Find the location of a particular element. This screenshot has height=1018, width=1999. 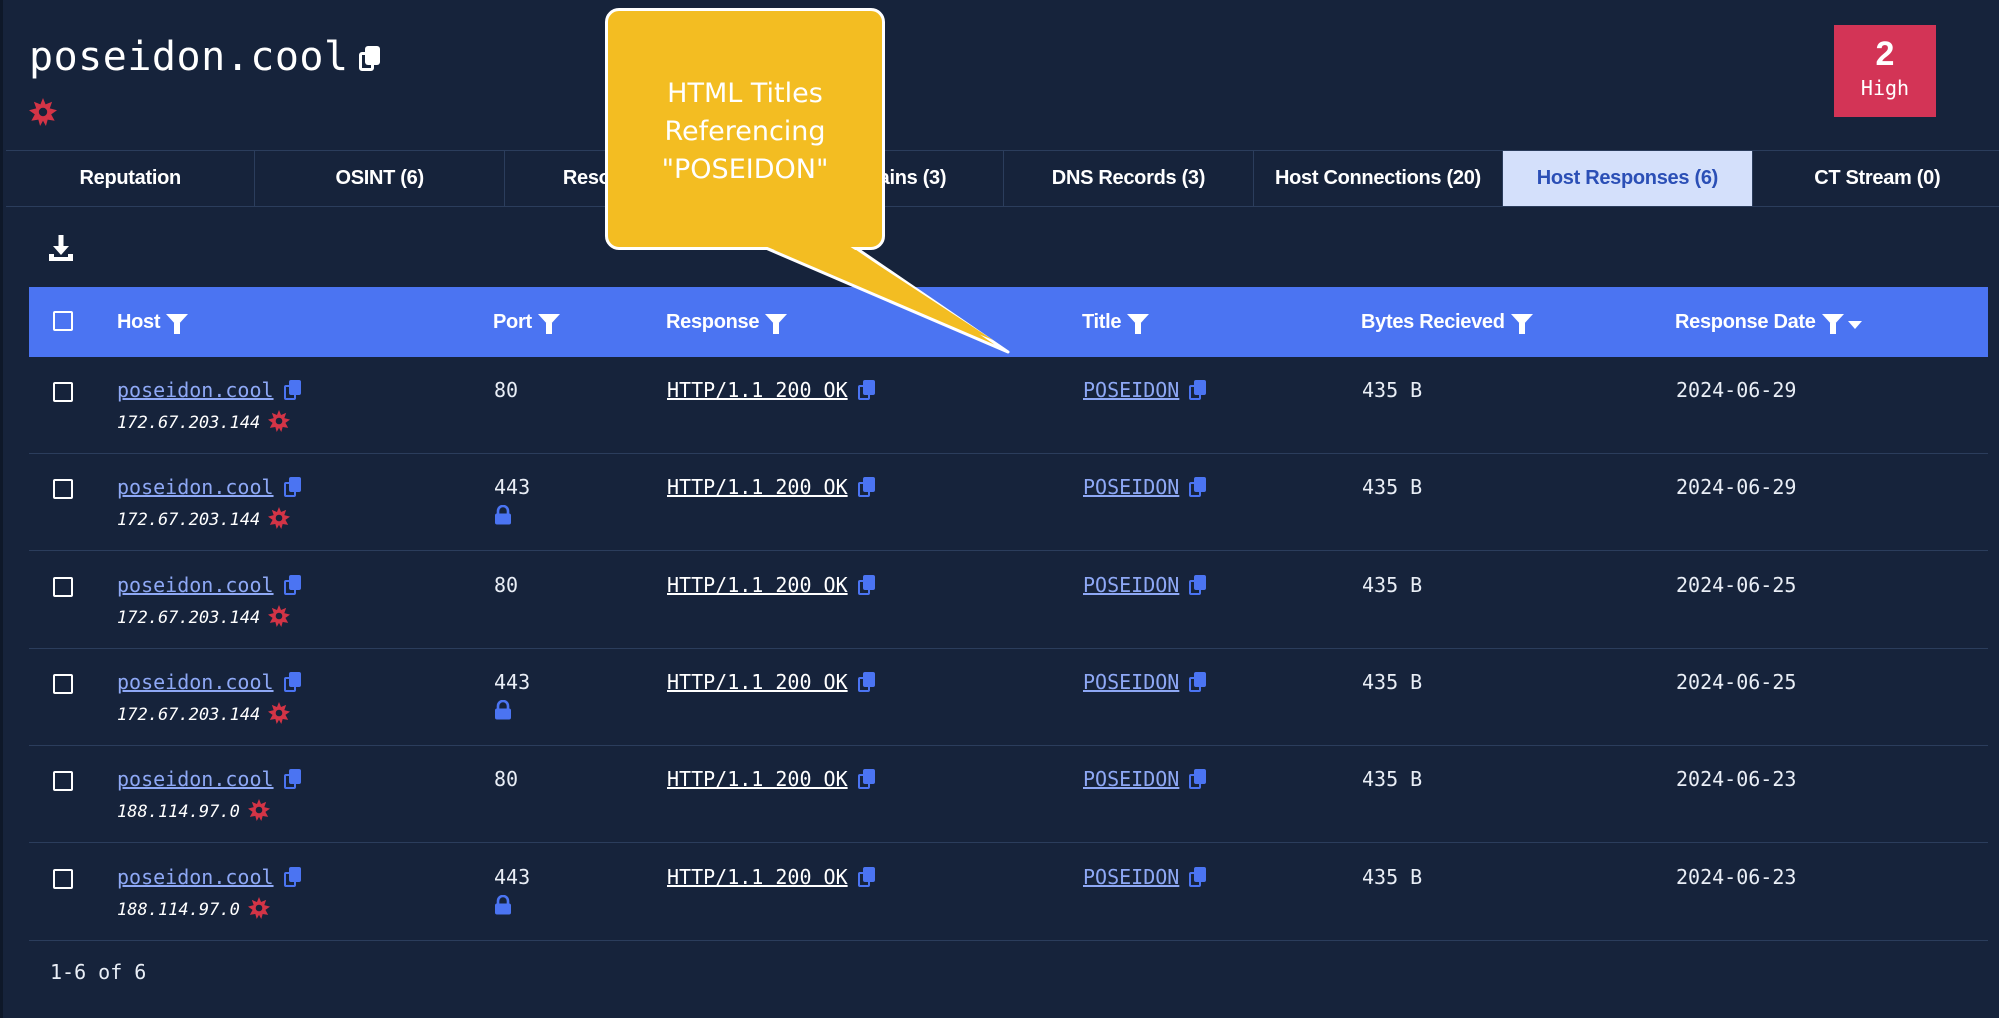

column-label: Port is located at coordinates (512, 321).